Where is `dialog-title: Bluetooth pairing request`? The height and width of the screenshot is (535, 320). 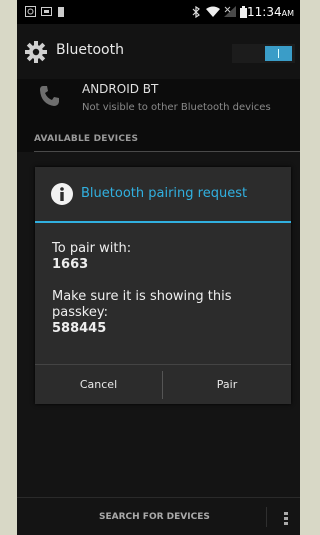 dialog-title: Bluetooth pairing request is located at coordinates (164, 193).